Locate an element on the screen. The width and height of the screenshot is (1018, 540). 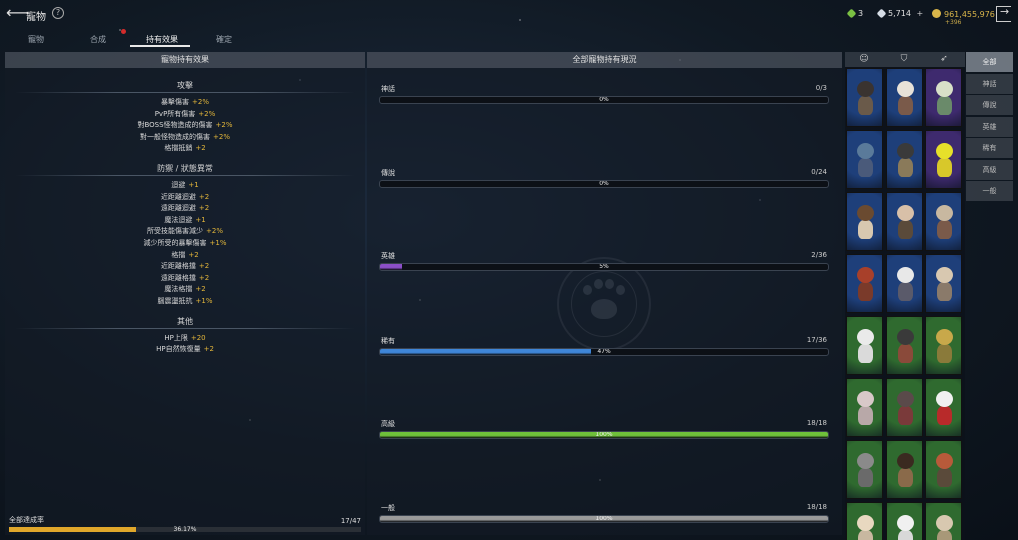
effect-row: 對一般怪物造成的傷害 +2% is located at coordinates (185, 138).